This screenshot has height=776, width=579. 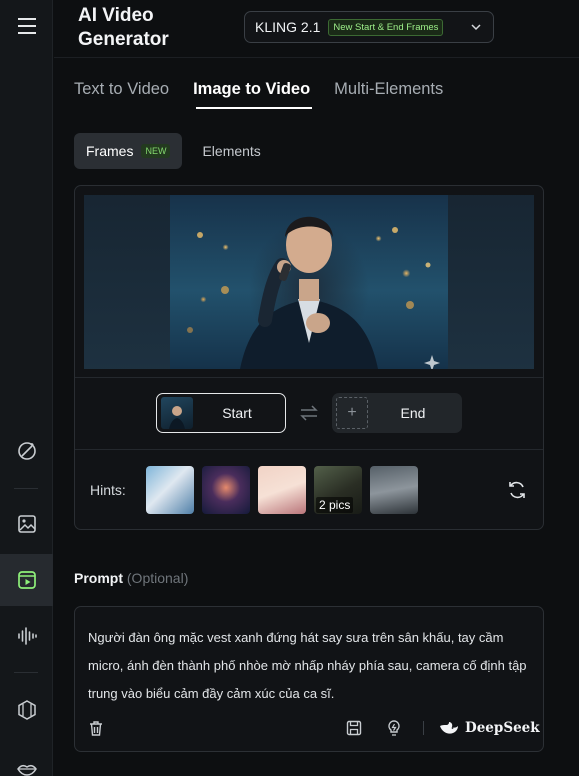 I want to click on image-icon, so click(x=26, y=524).